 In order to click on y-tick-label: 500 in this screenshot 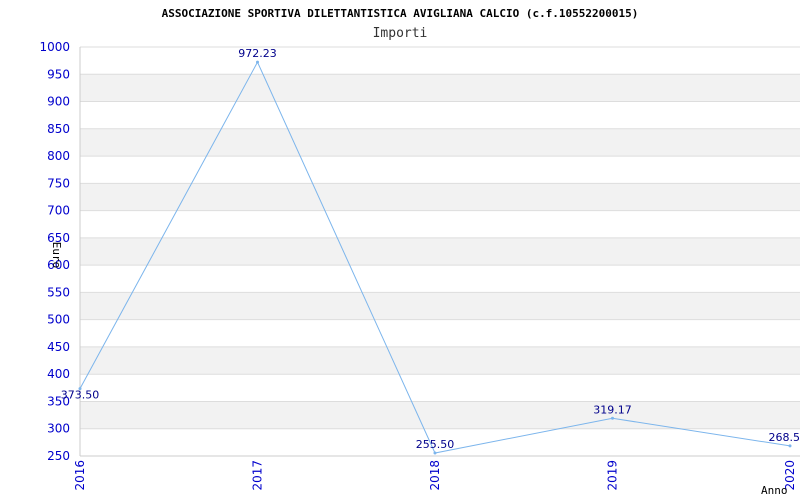, I will do `click(58, 320)`.